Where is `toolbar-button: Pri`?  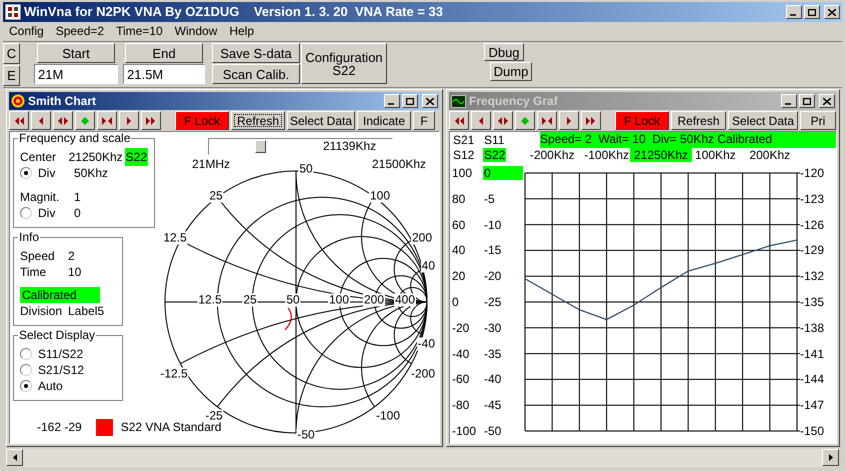 toolbar-button: Pri is located at coordinates (818, 120).